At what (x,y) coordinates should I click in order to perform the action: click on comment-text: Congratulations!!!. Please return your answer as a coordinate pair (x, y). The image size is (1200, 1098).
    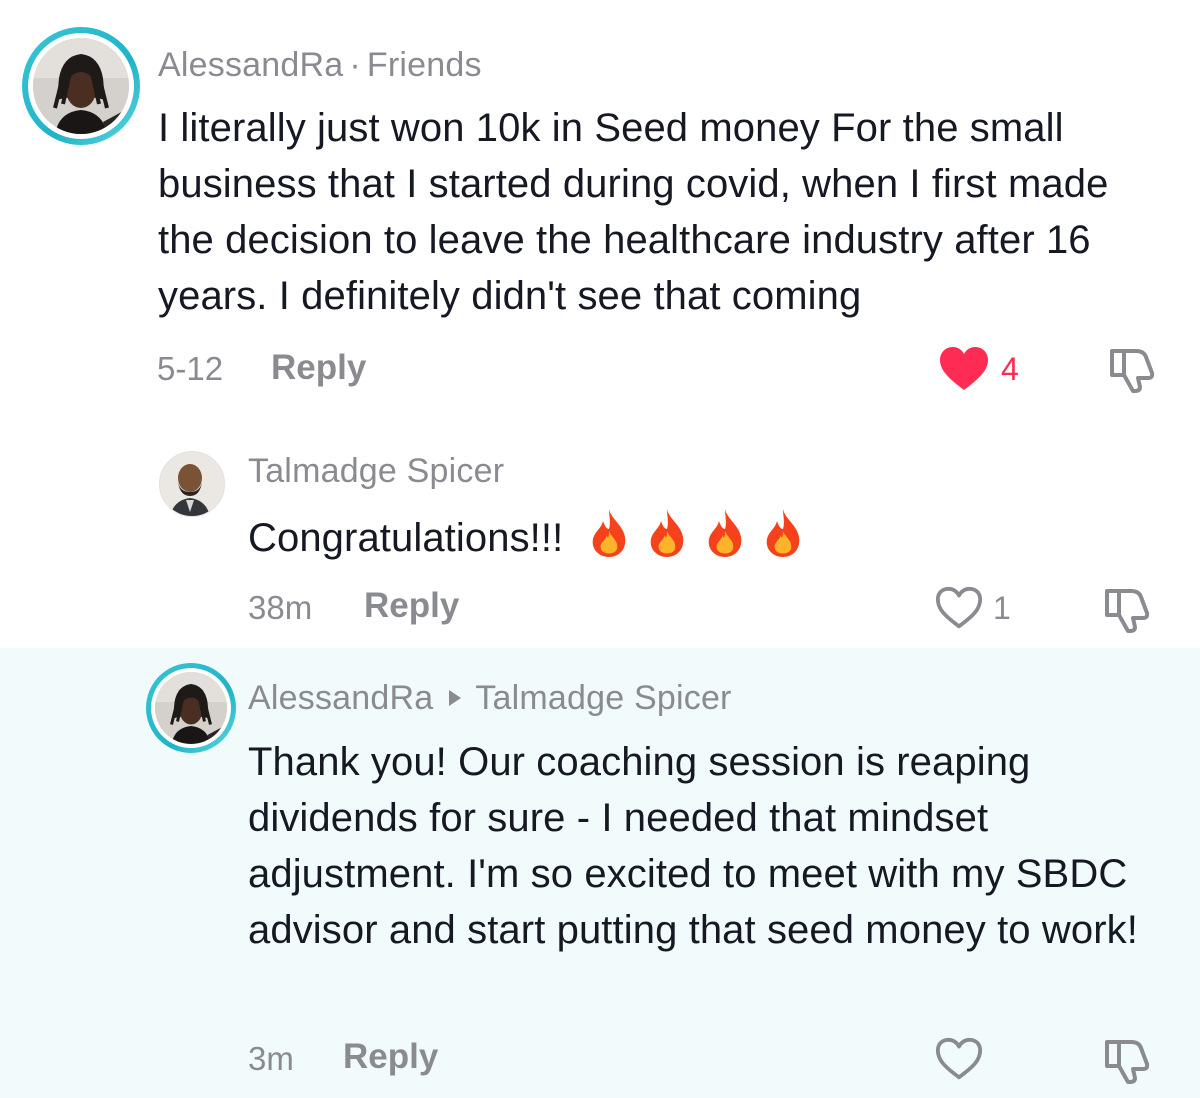
    Looking at the image, I should click on (598, 540).